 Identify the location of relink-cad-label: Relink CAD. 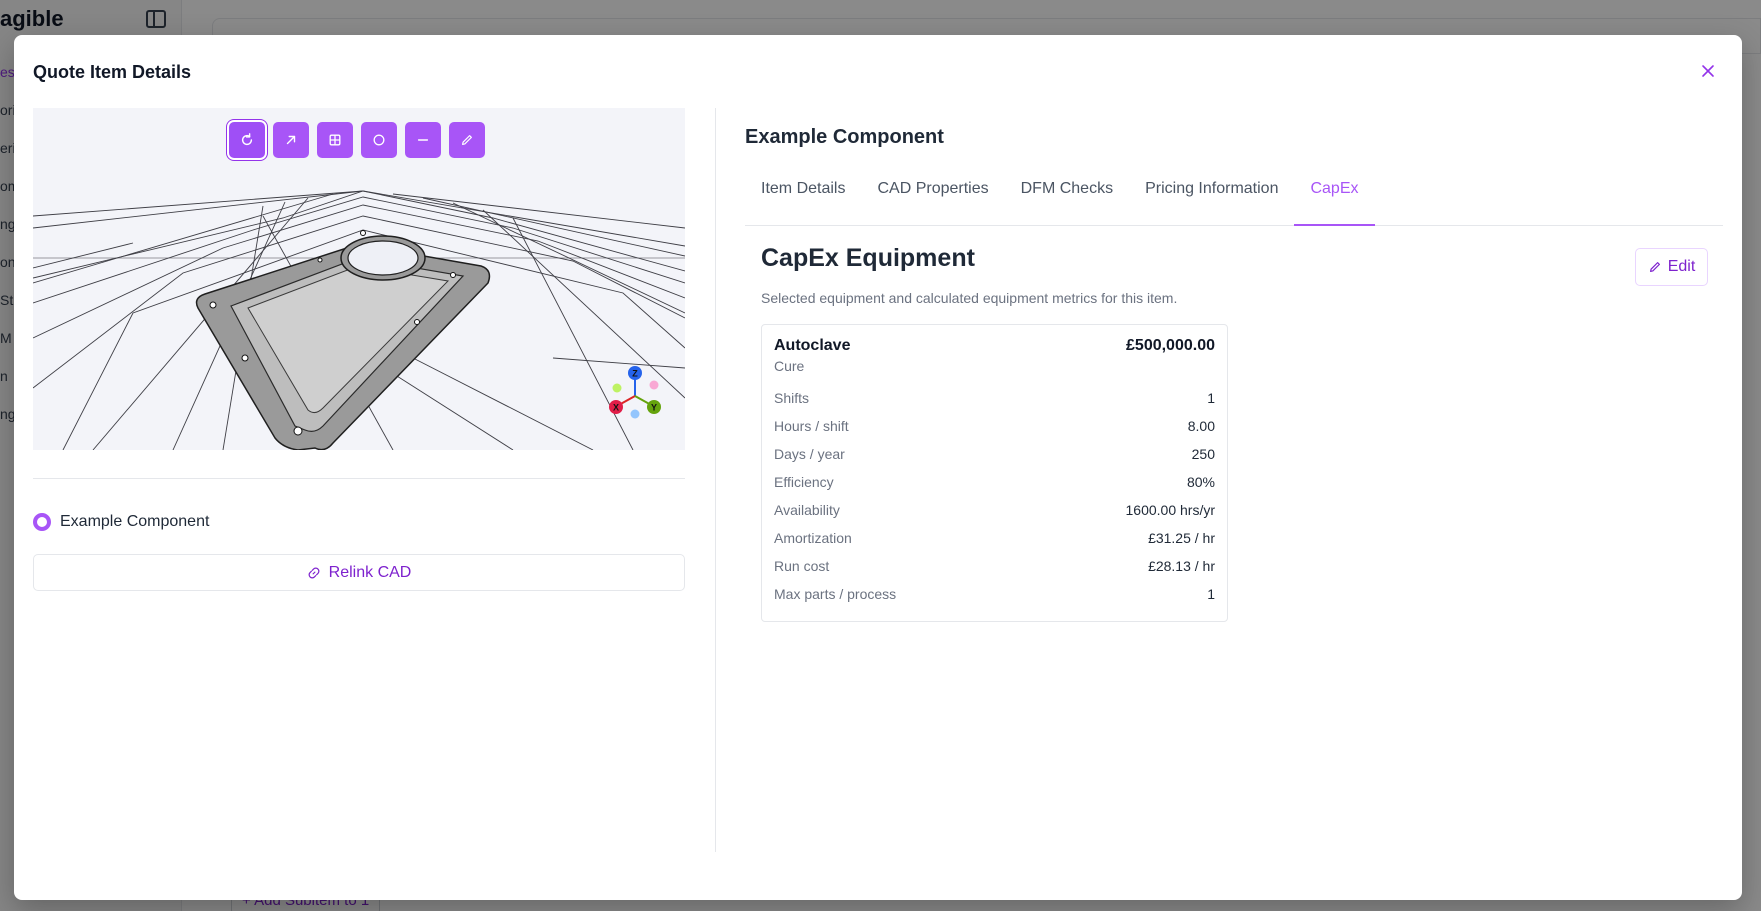
(370, 572).